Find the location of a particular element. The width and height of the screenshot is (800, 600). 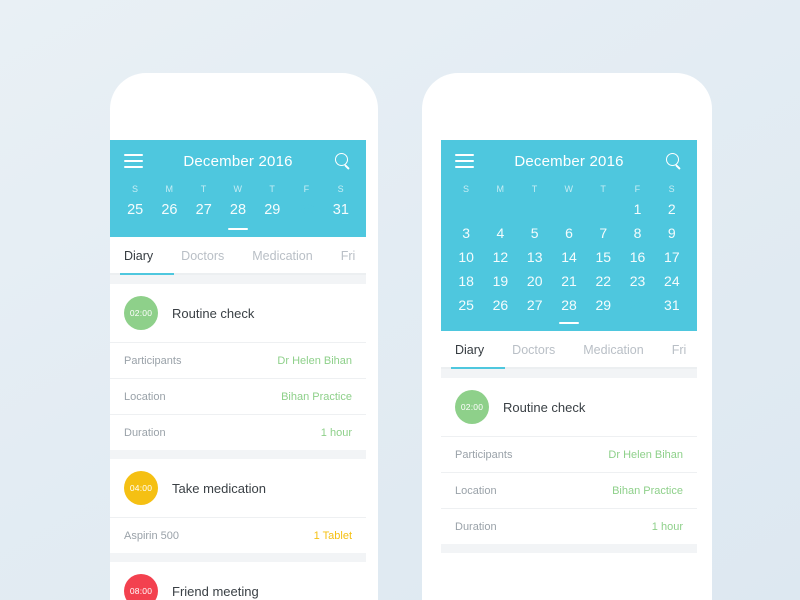

month-date-cell: 4 is located at coordinates (500, 233).